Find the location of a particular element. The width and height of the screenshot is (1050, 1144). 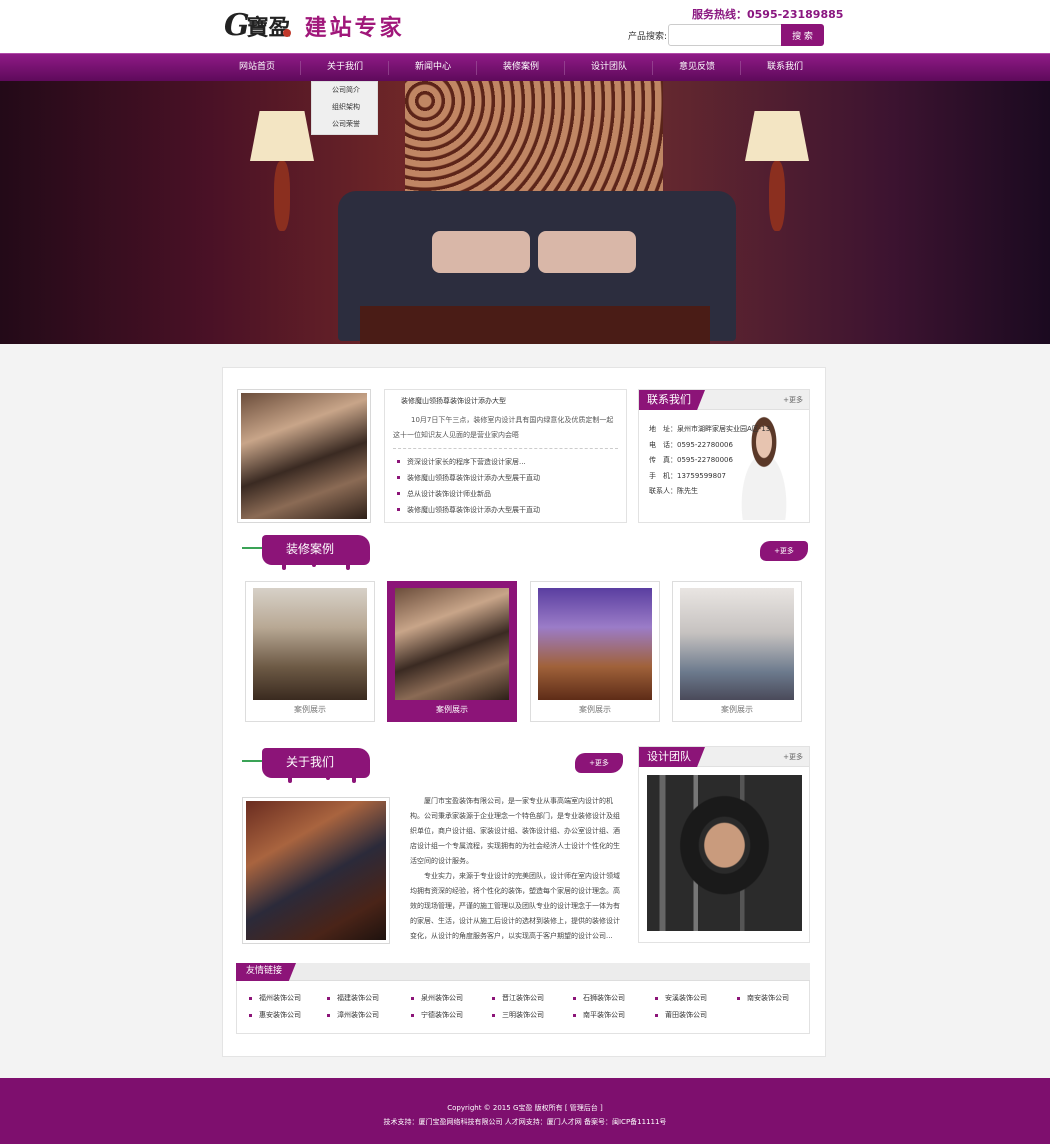

search-button: 搜 索 is located at coordinates (802, 35).